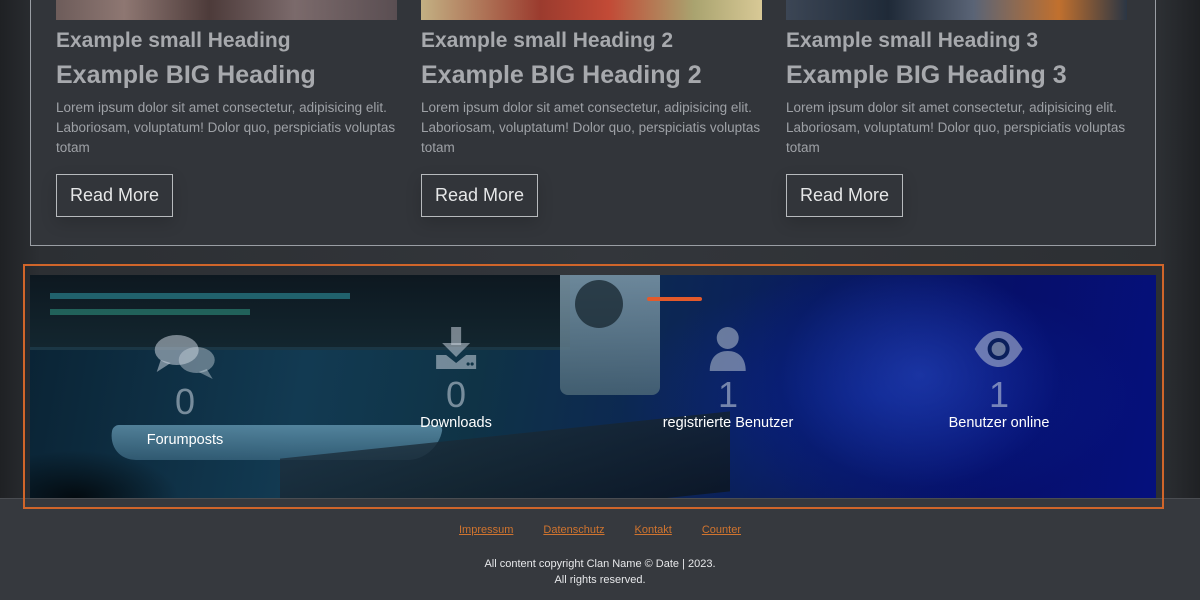  I want to click on card-small-heading: Example small Heading, so click(173, 40).